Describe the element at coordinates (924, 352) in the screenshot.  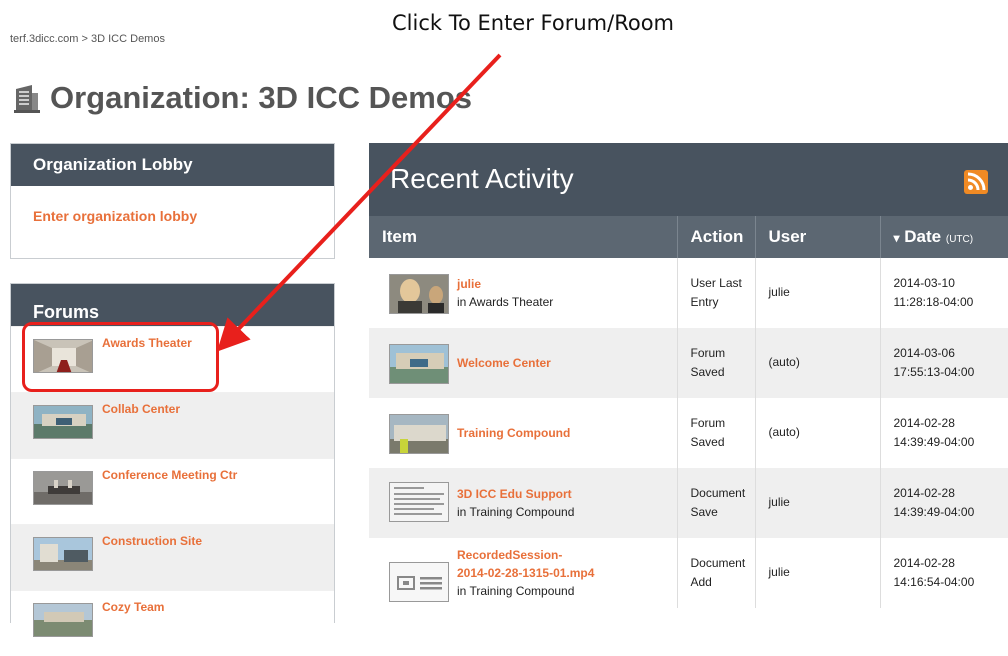
I see `date-text: 2014-03-06` at that location.